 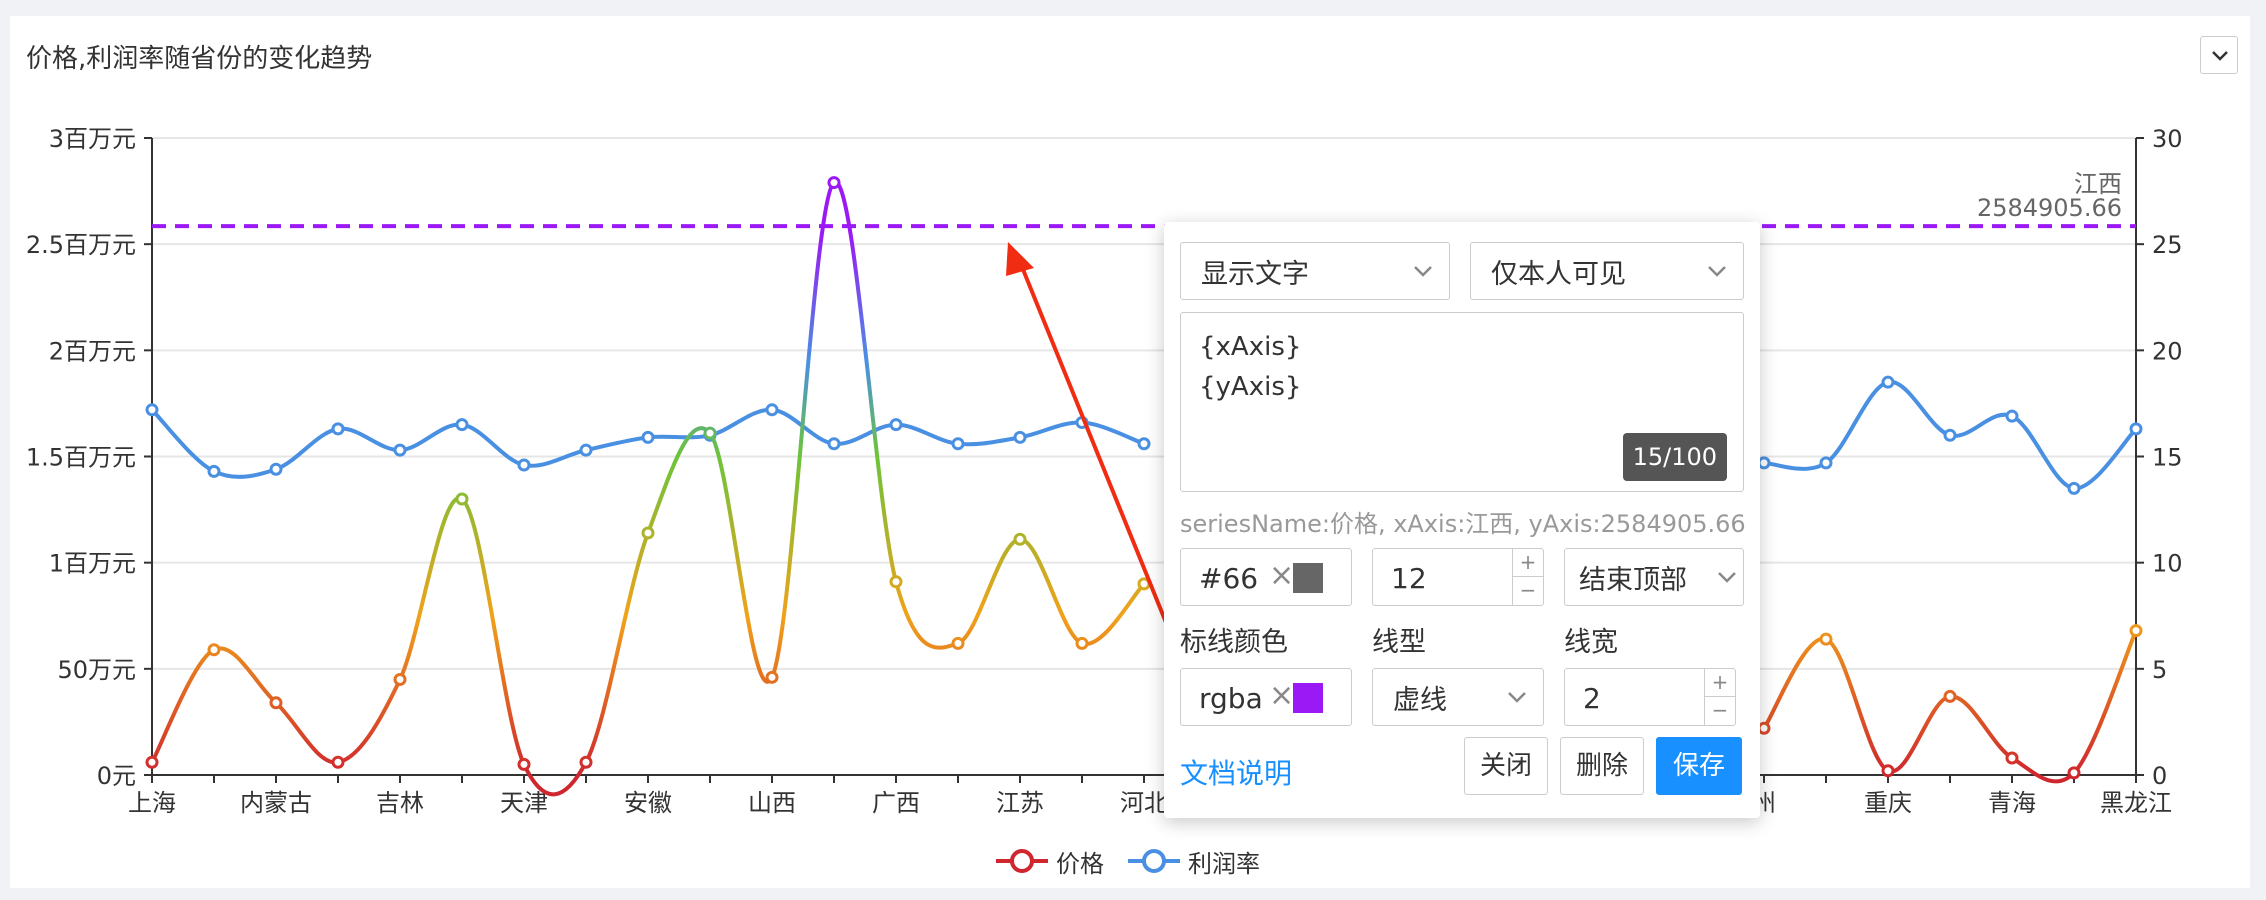 I want to click on label-template-textarea: {xAxis} {yAxis} 15/100, so click(x=1462, y=402).